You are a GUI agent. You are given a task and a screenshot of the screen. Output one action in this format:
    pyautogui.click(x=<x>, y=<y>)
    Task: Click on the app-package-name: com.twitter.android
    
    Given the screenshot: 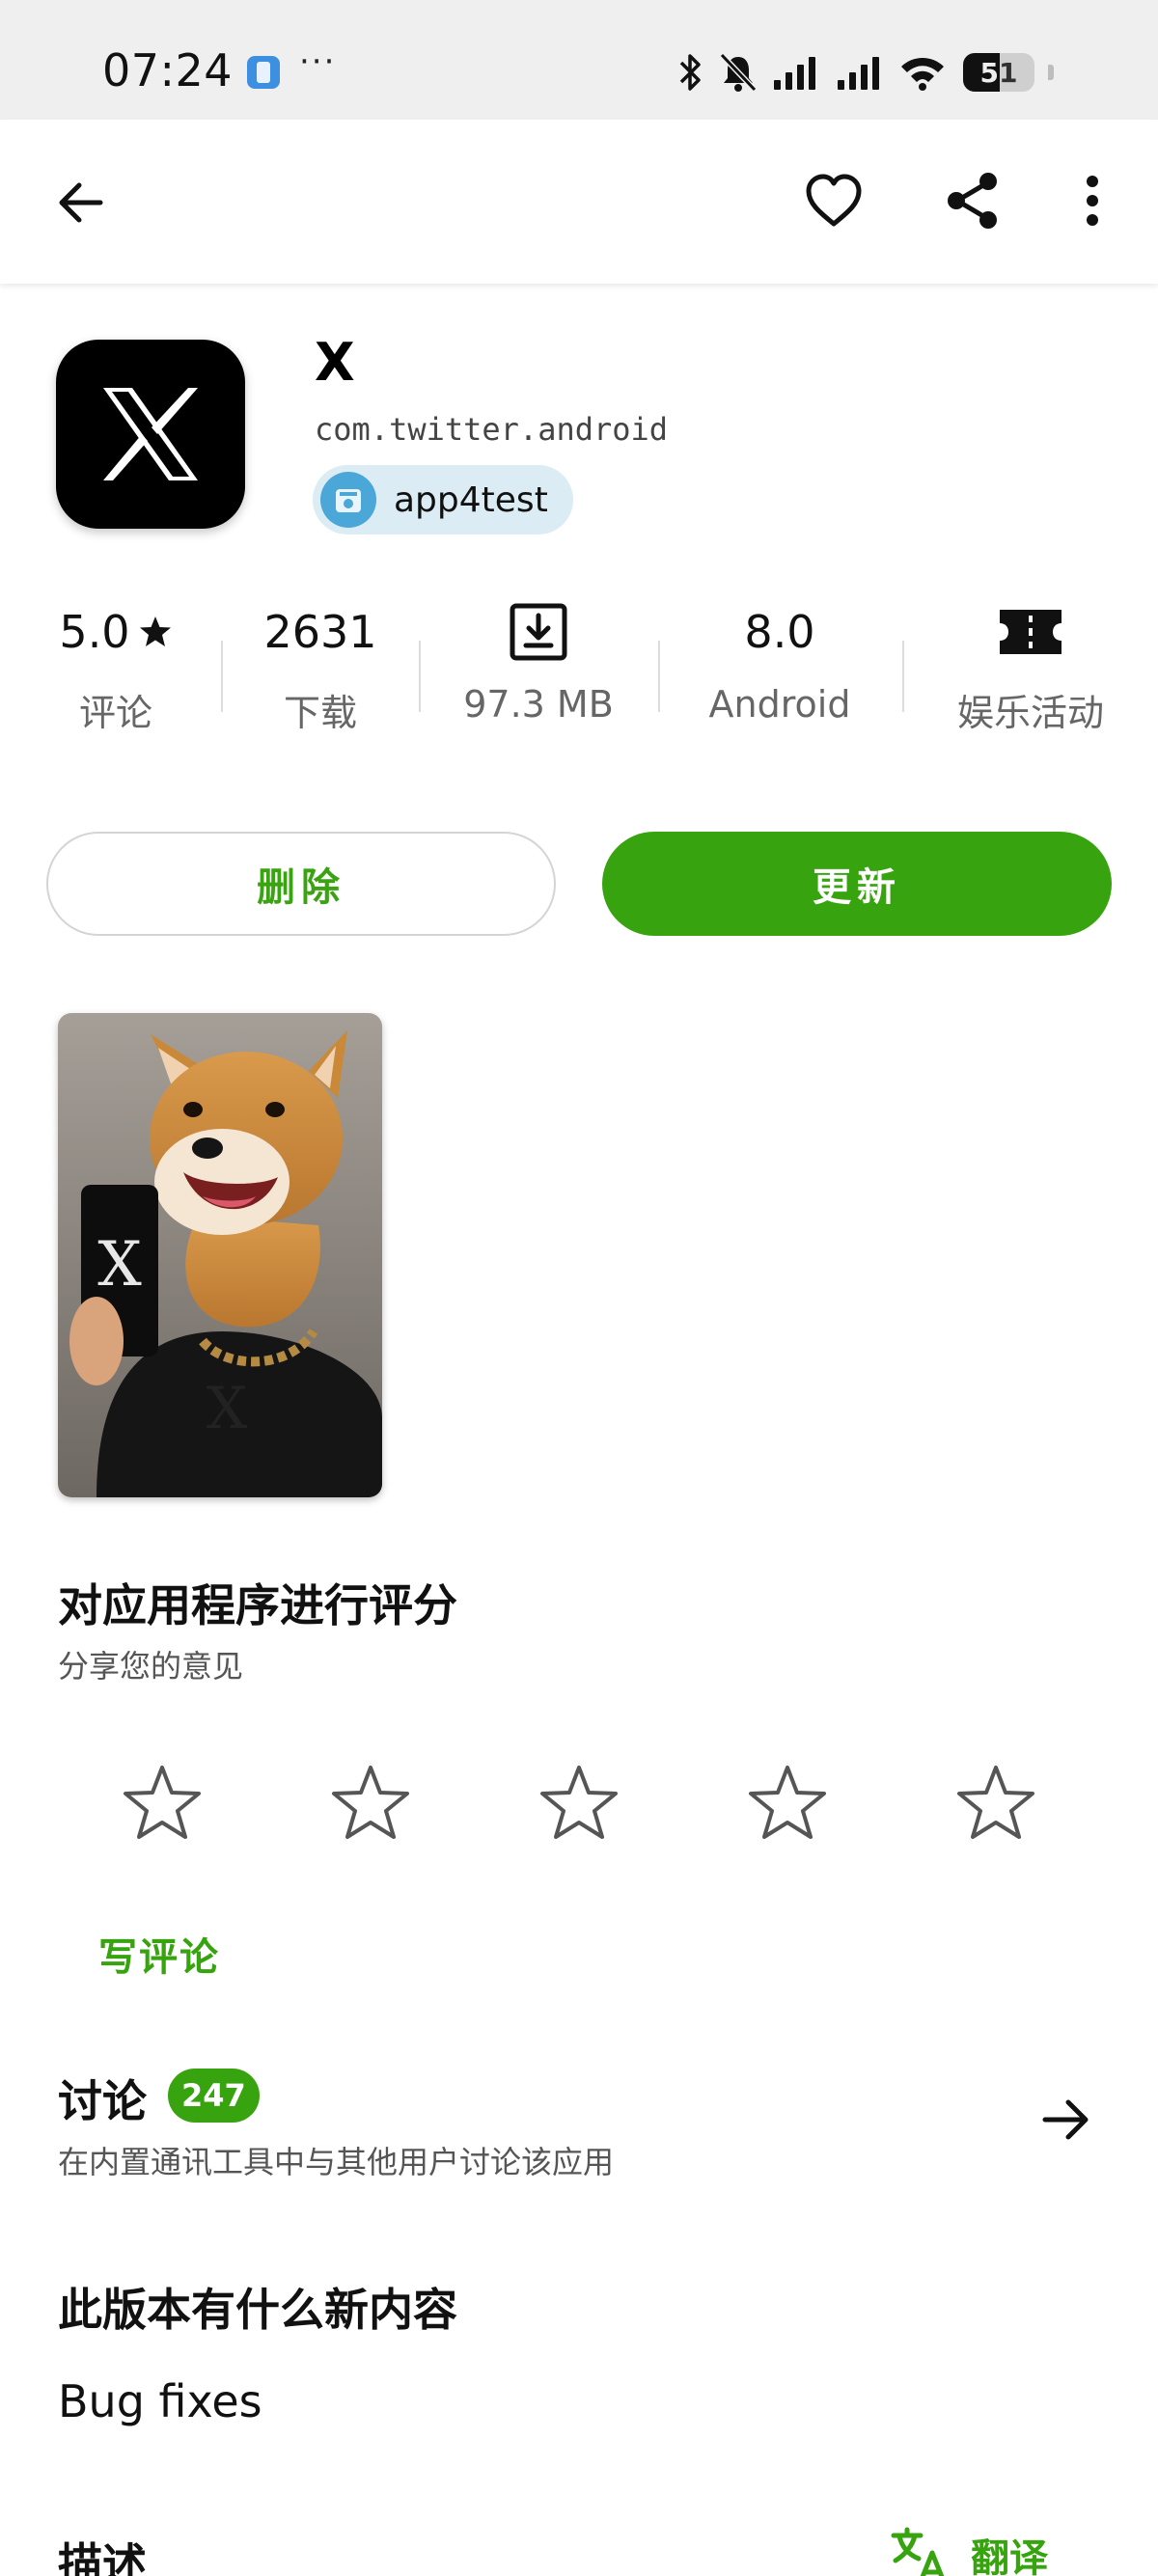 What is the action you would take?
    pyautogui.click(x=492, y=429)
    